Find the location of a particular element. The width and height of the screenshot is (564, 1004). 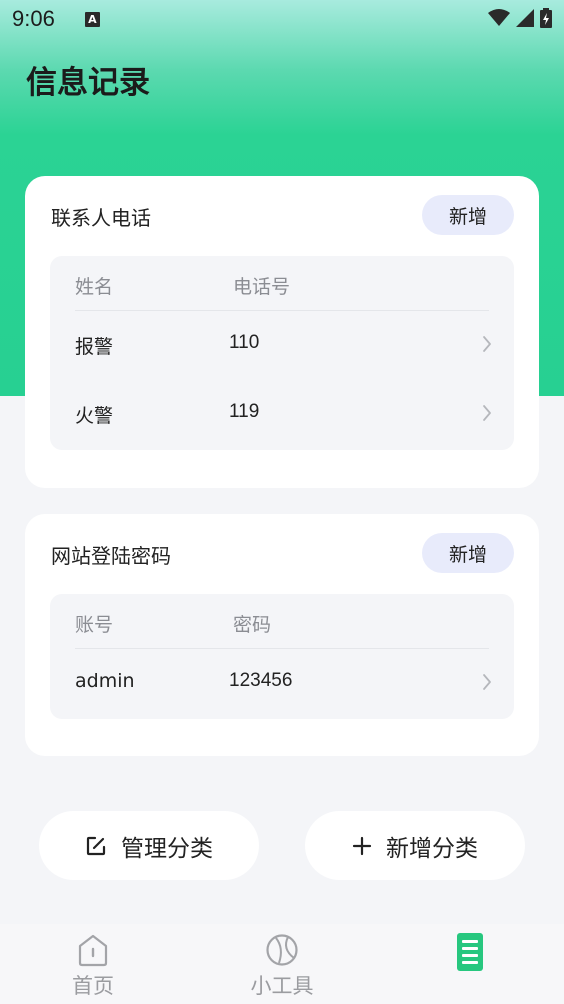

table-row: 报警 110 is located at coordinates (282, 345).